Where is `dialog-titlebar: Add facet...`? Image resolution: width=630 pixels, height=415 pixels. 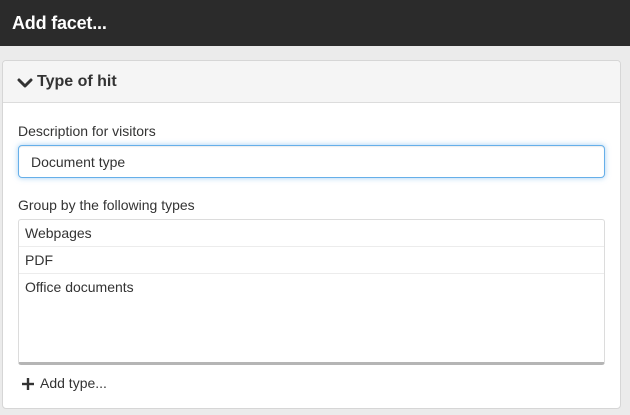 dialog-titlebar: Add facet... is located at coordinates (315, 23).